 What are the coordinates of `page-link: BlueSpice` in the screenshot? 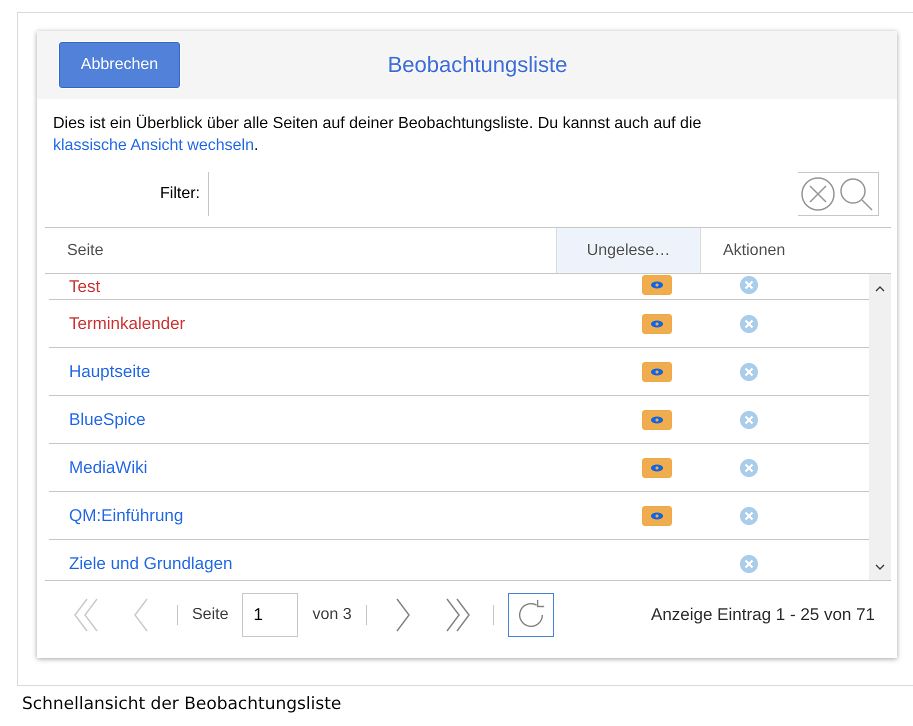 It's located at (314, 420).